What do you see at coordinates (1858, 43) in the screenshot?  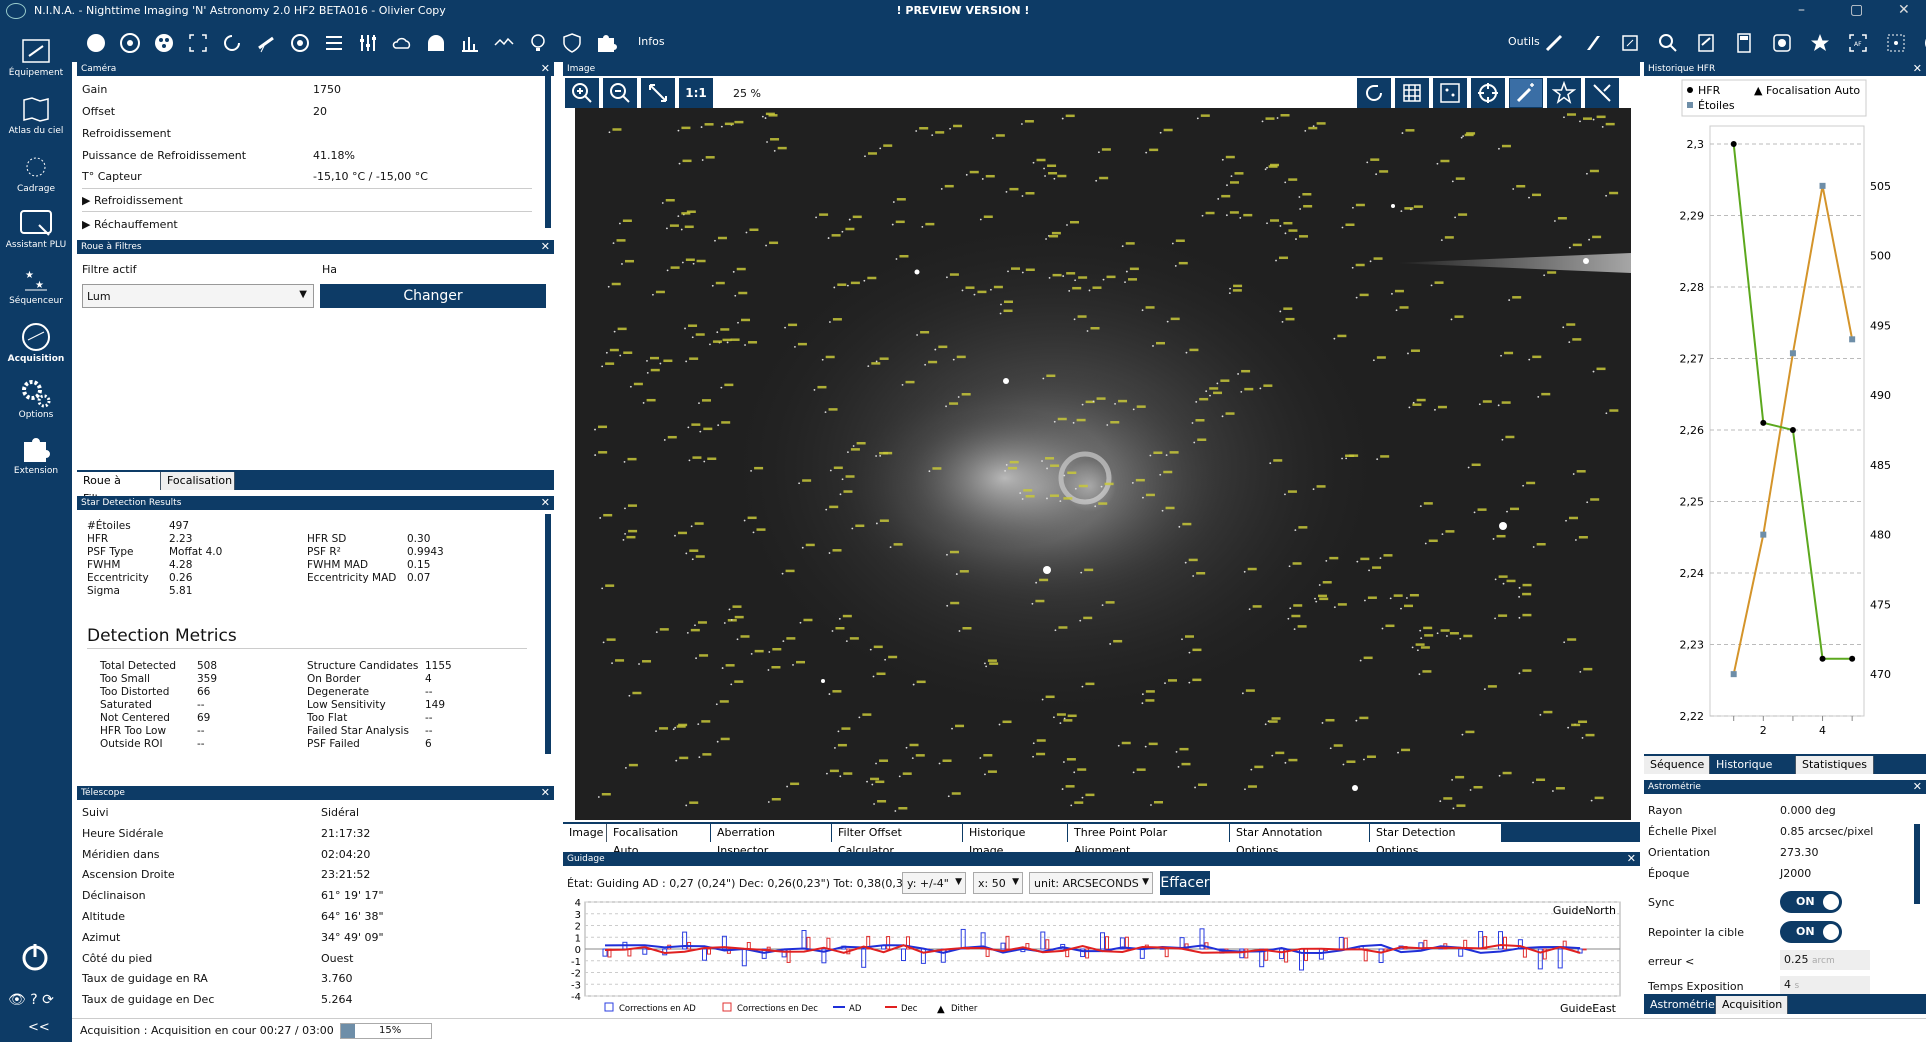 I see `af-icon: AF` at bounding box center [1858, 43].